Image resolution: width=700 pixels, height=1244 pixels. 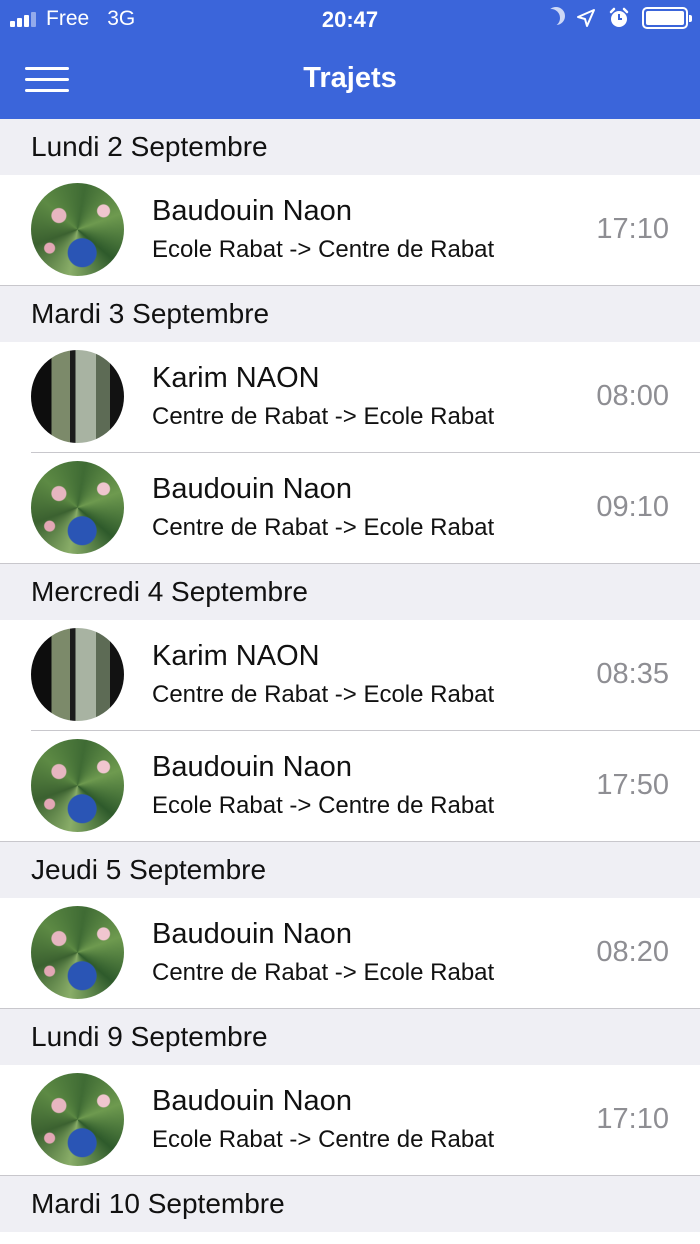 I want to click on page-title: Trajets, so click(x=350, y=78).